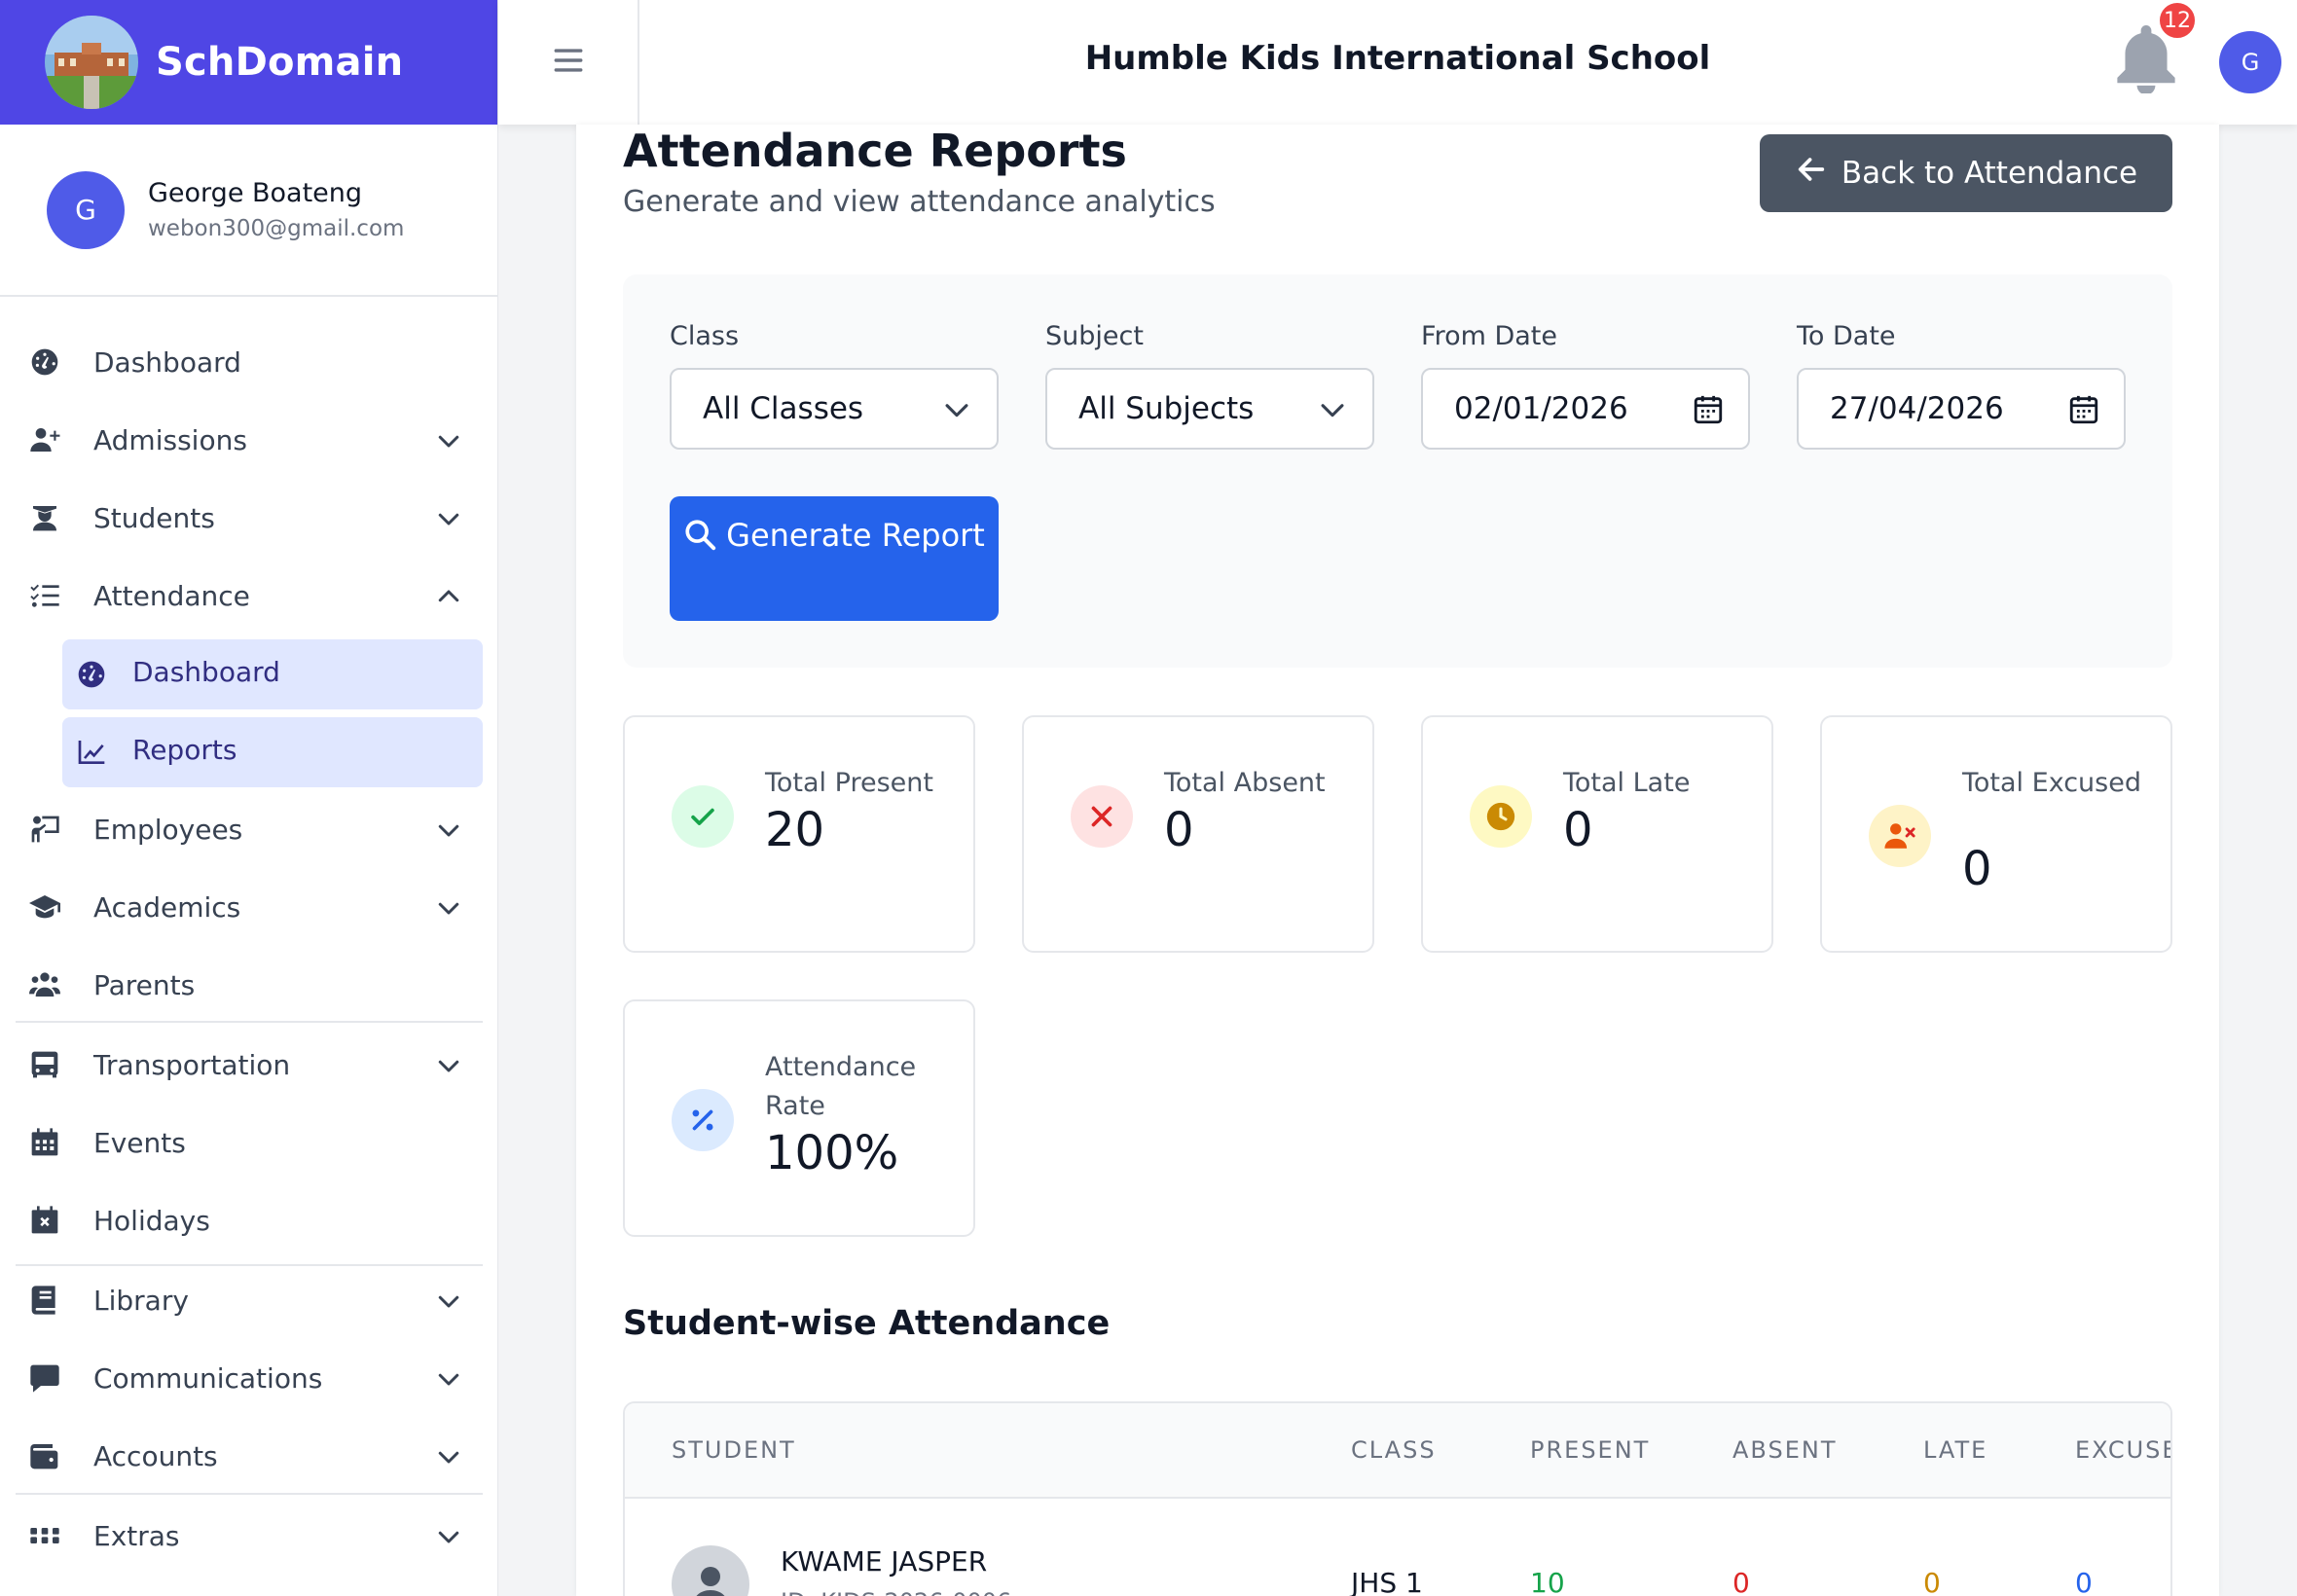 The height and width of the screenshot is (1596, 2297). What do you see at coordinates (249, 63) in the screenshot?
I see `brand-header: SchDomain` at bounding box center [249, 63].